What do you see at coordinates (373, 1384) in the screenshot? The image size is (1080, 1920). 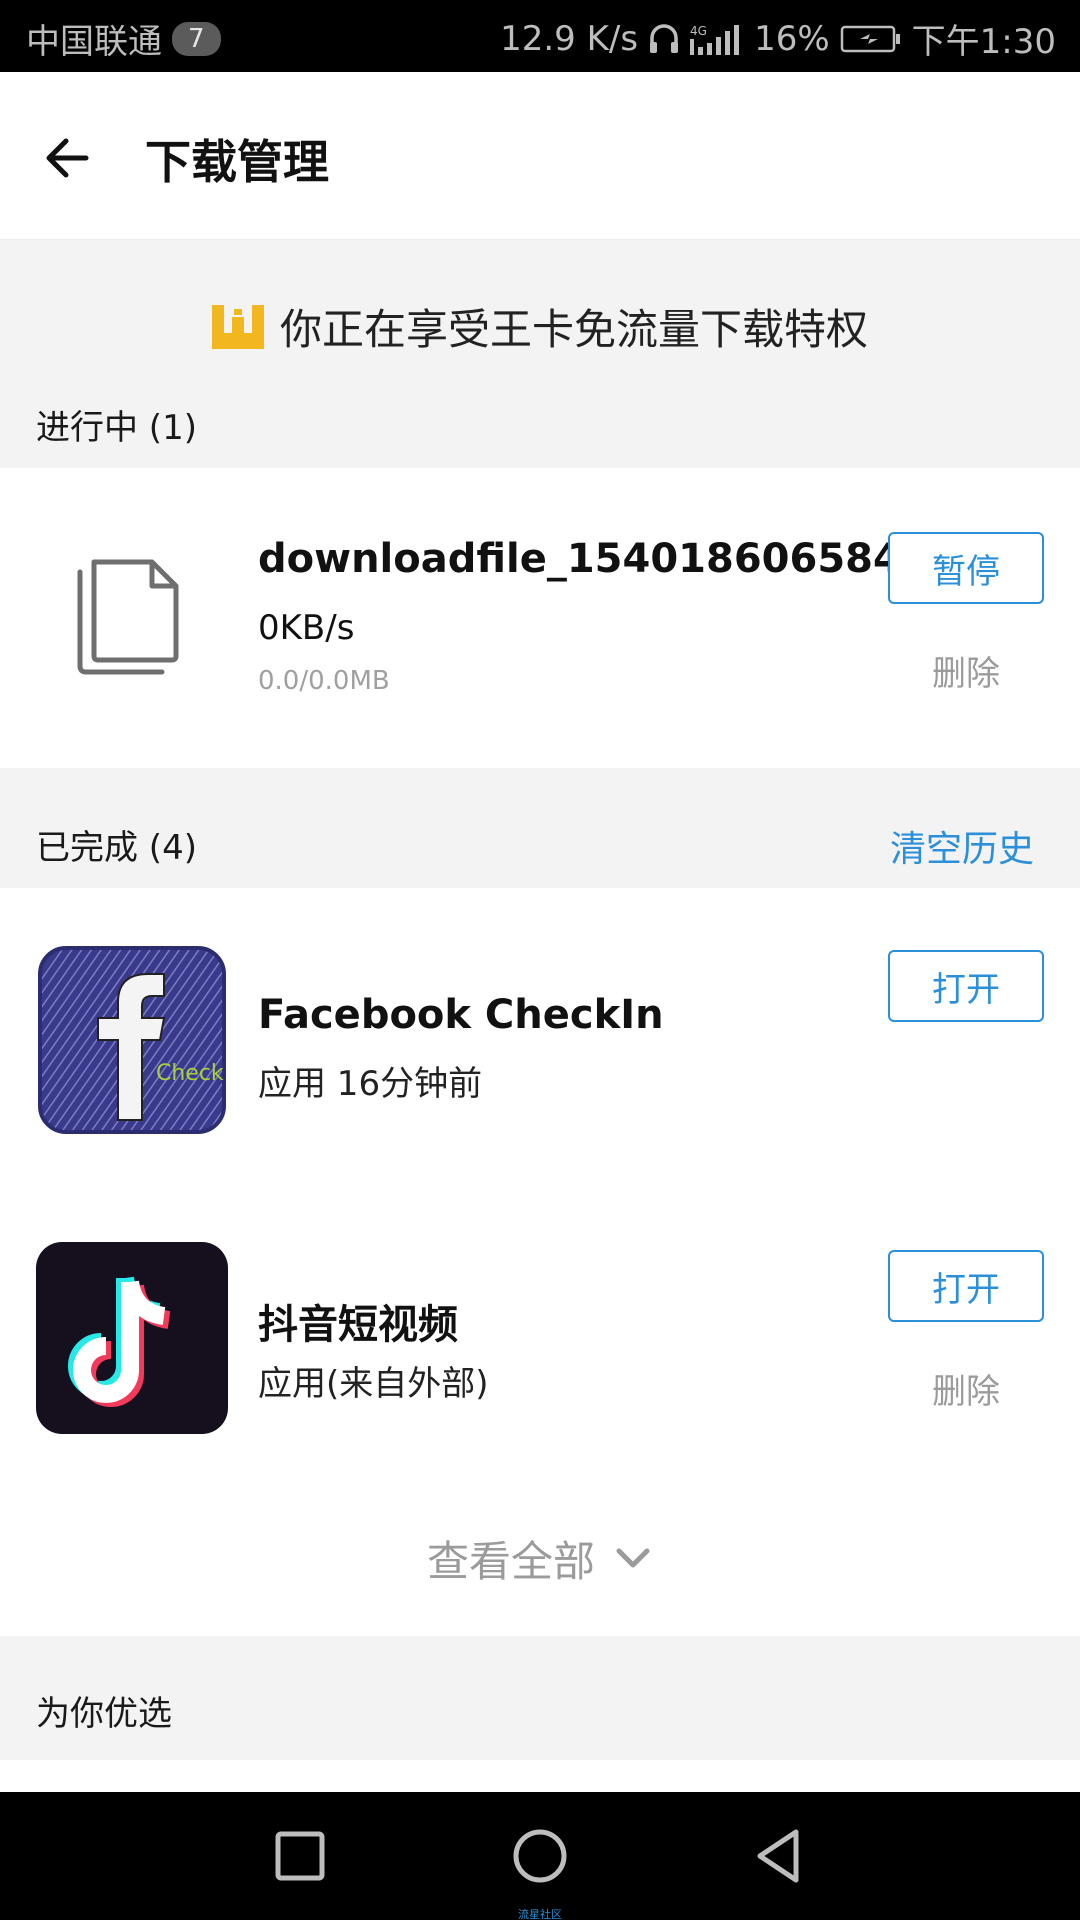 I see `app-meta: 应用(来自外部)` at bounding box center [373, 1384].